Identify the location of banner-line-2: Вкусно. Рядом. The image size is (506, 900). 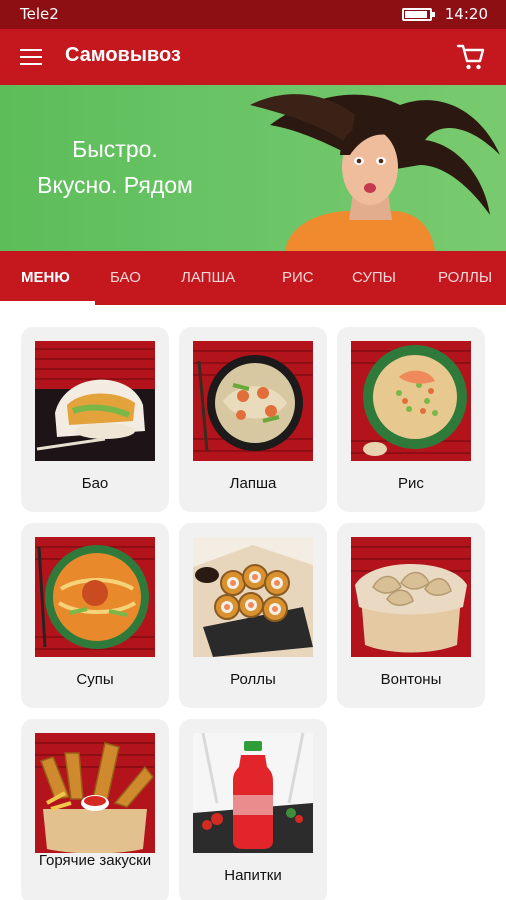
(115, 185).